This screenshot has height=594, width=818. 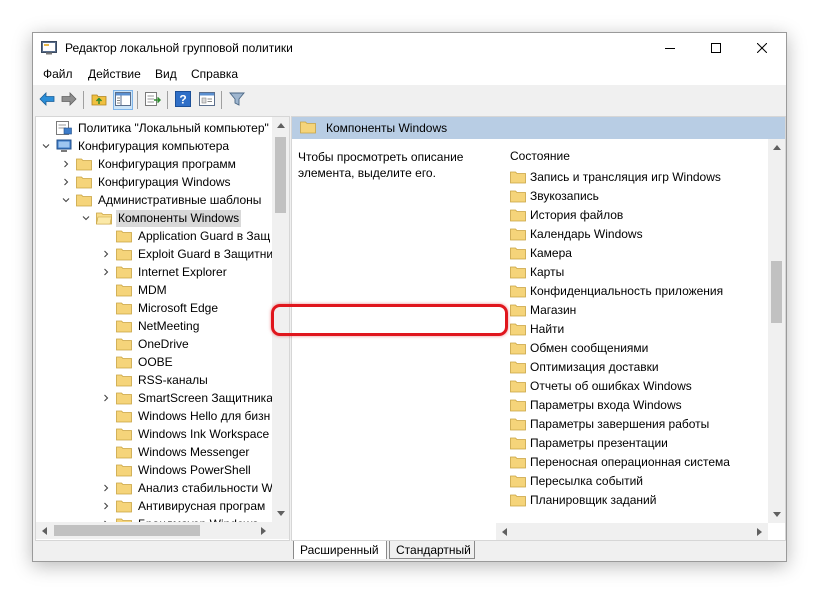 I want to click on menu-file: Файл, so click(x=58, y=74).